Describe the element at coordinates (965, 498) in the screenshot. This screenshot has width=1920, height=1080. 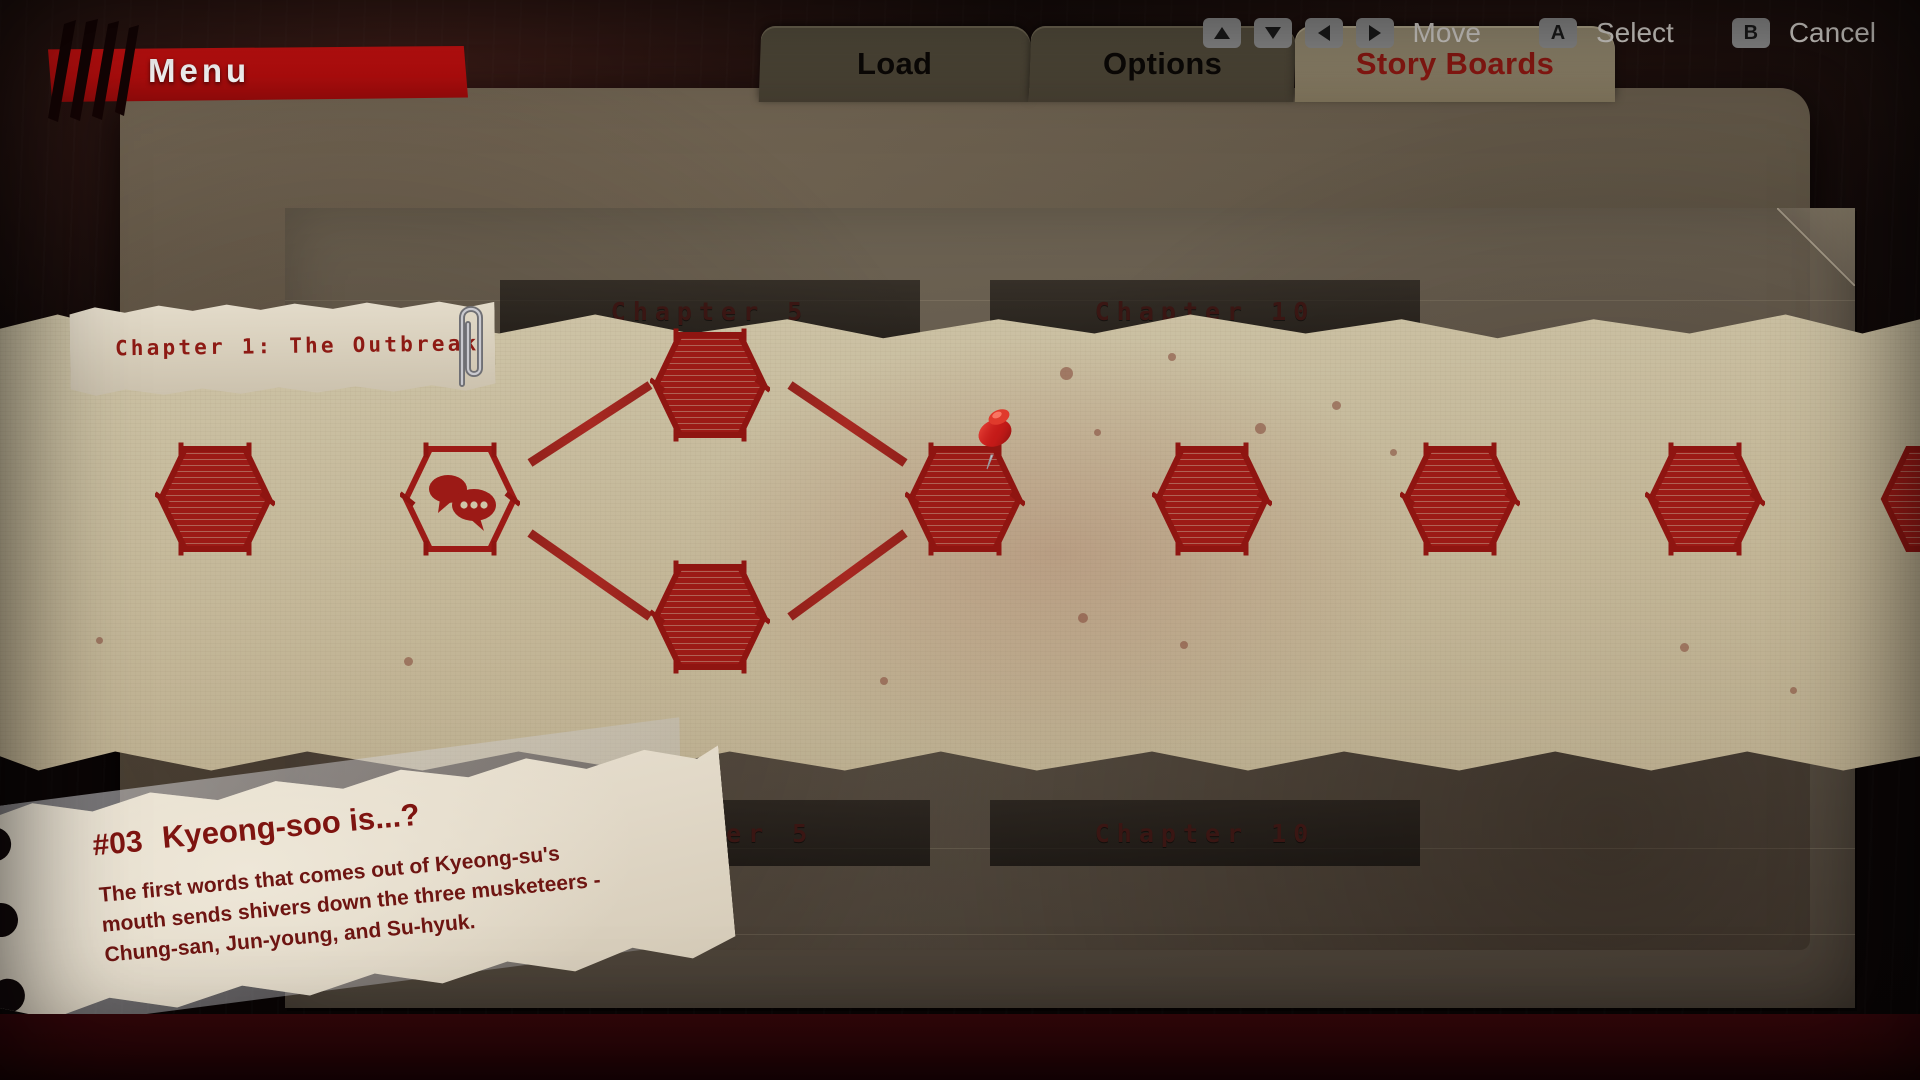
I see `story-node-n4-selected` at that location.